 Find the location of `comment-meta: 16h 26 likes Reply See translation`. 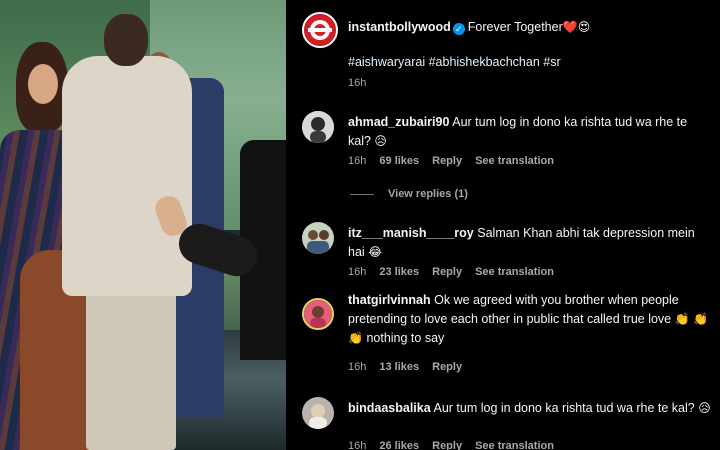

comment-meta: 16h 26 likes Reply See translation is located at coordinates (451, 445).